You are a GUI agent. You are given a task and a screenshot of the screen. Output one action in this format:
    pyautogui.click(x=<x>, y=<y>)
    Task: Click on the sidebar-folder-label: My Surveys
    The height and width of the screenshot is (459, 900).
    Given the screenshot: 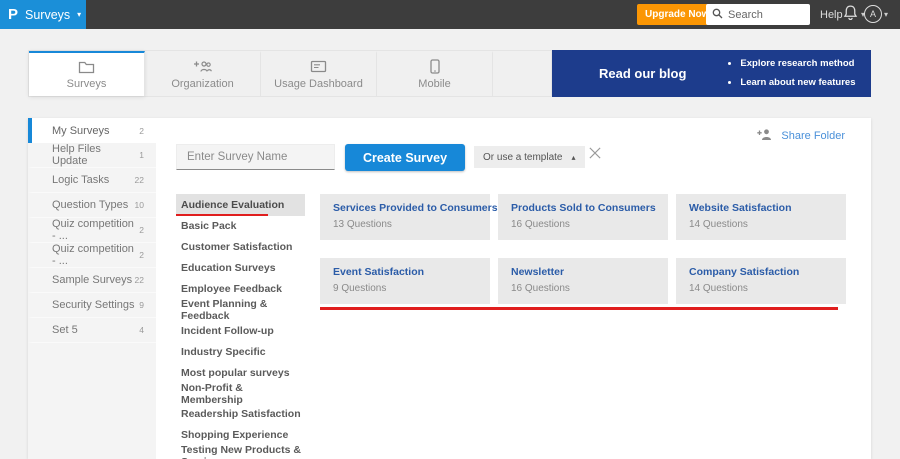 What is the action you would take?
    pyautogui.click(x=81, y=130)
    